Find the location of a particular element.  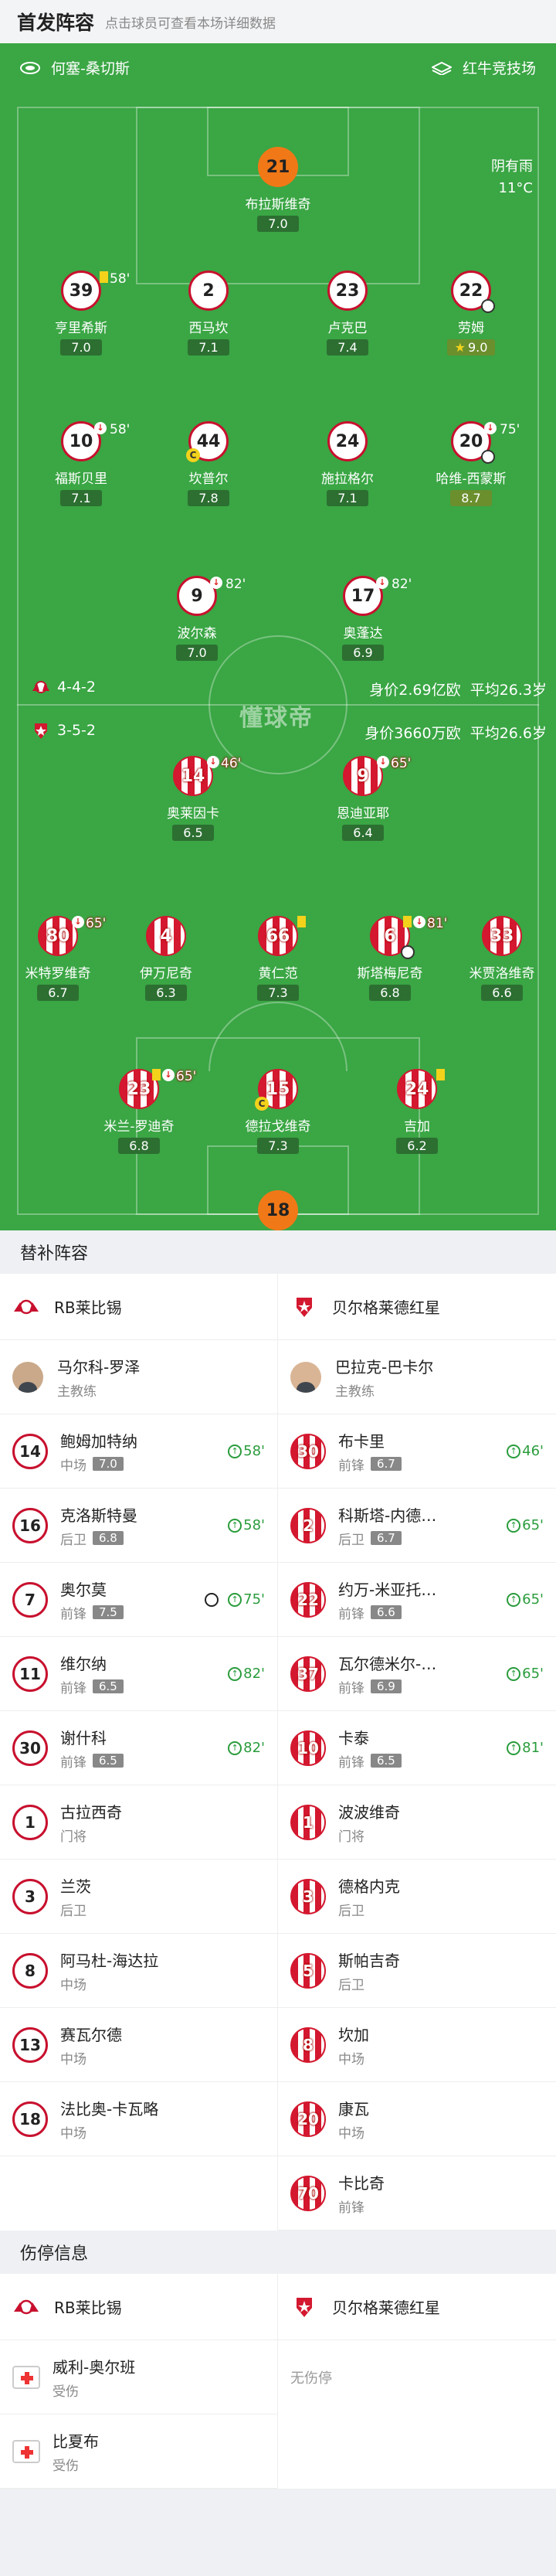

page-title: 首发阵容 is located at coordinates (56, 23).